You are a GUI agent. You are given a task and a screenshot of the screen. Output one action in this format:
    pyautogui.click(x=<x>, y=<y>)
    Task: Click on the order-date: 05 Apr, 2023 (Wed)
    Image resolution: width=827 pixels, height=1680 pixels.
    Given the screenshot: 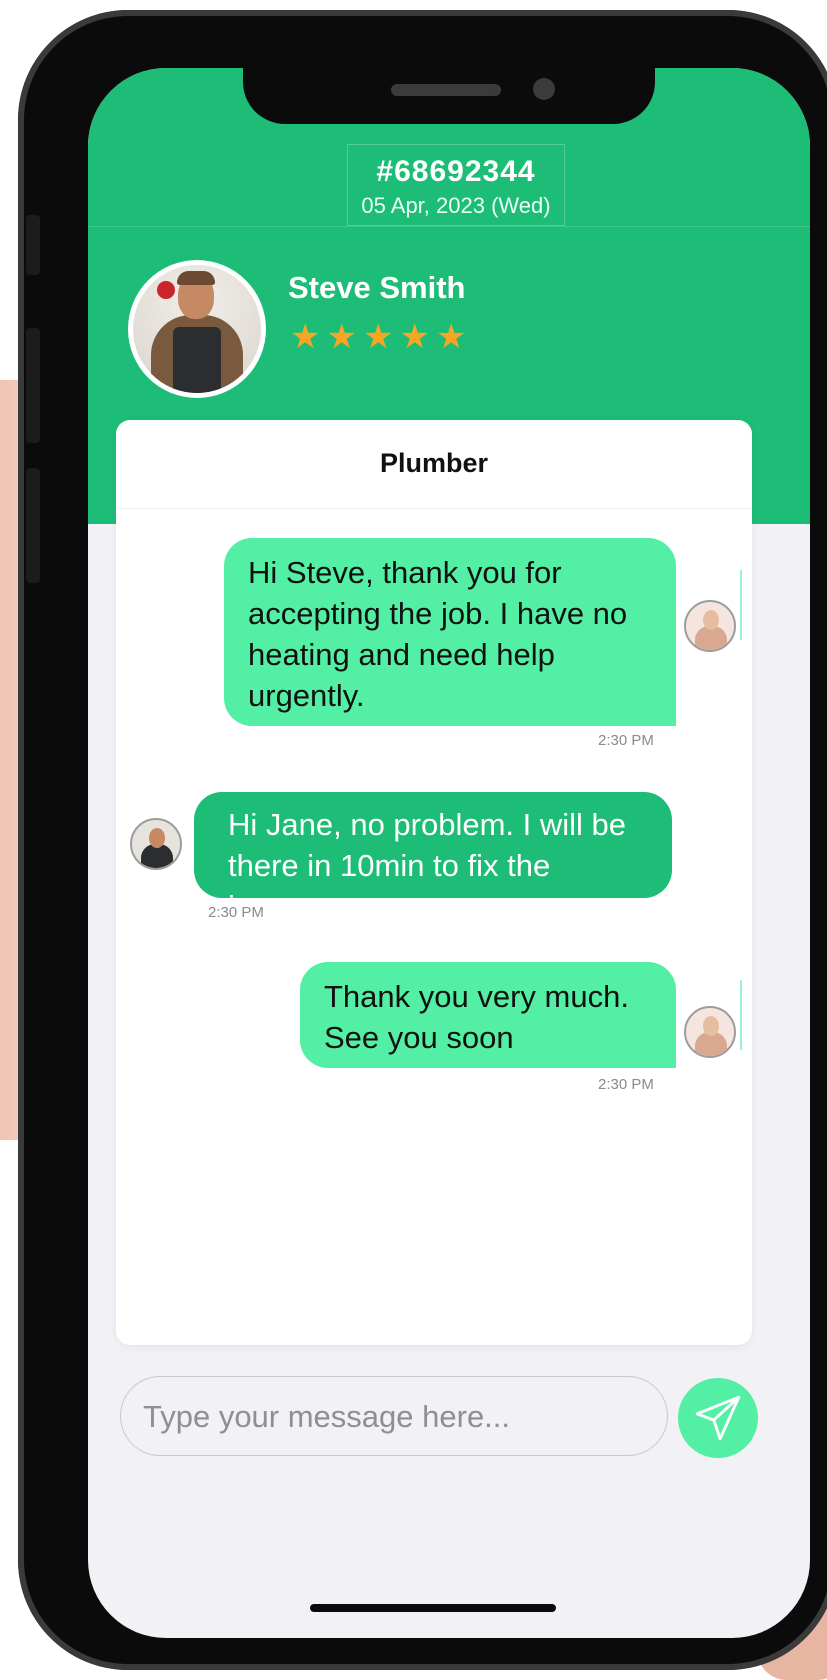 What is the action you would take?
    pyautogui.click(x=456, y=205)
    